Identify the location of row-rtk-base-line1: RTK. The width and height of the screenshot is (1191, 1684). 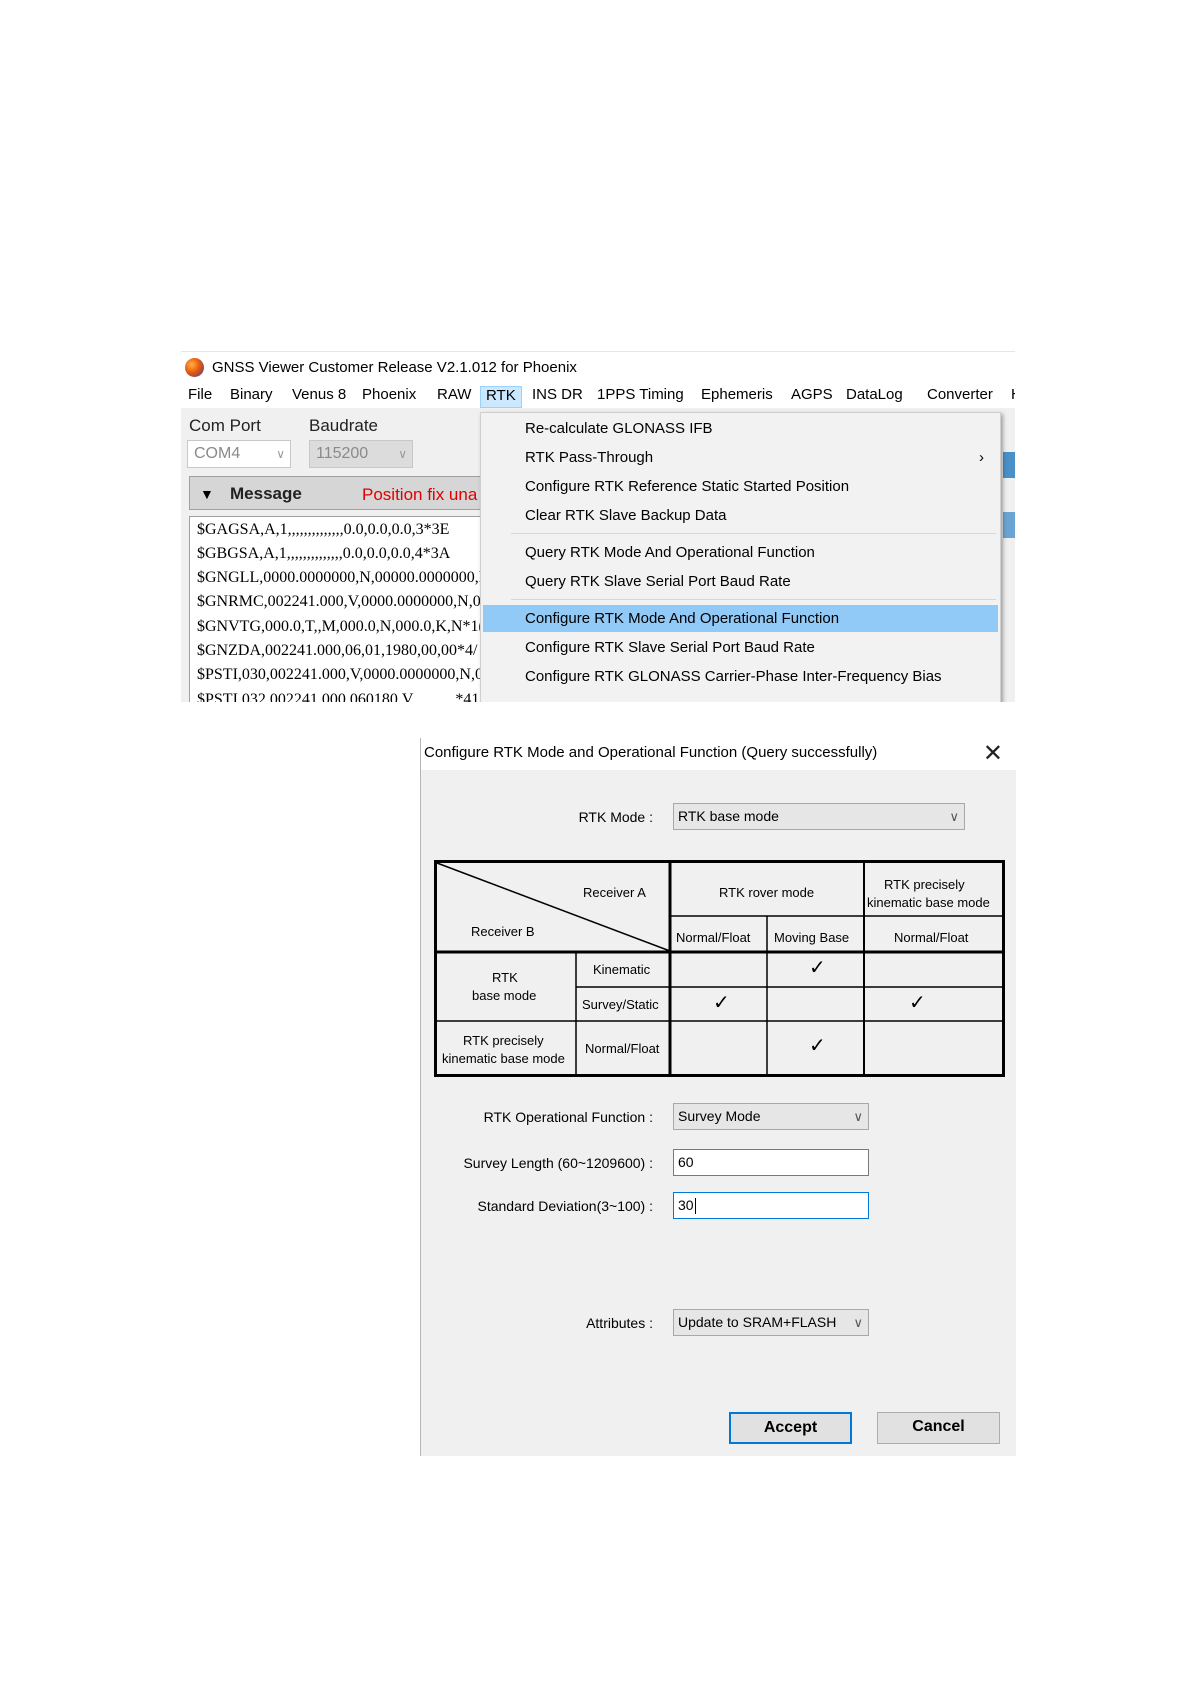
(505, 977).